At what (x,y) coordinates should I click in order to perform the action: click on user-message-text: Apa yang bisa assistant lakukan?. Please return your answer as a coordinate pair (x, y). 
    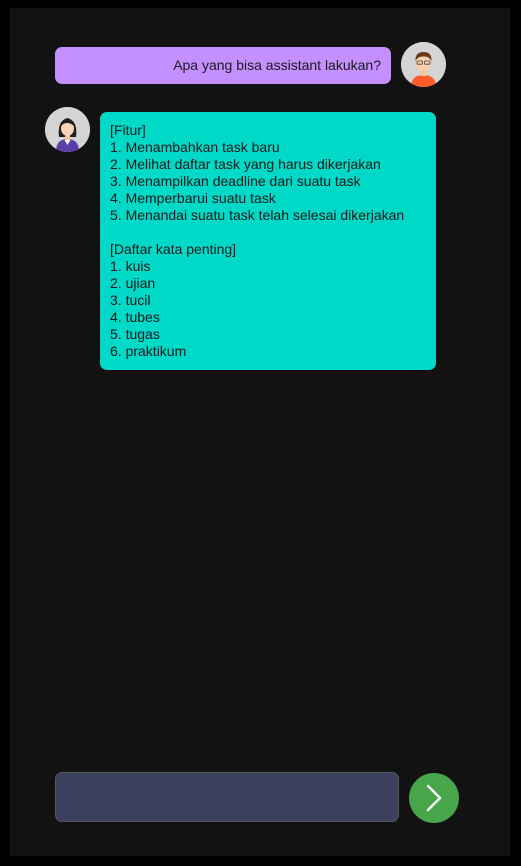
    Looking at the image, I should click on (277, 65).